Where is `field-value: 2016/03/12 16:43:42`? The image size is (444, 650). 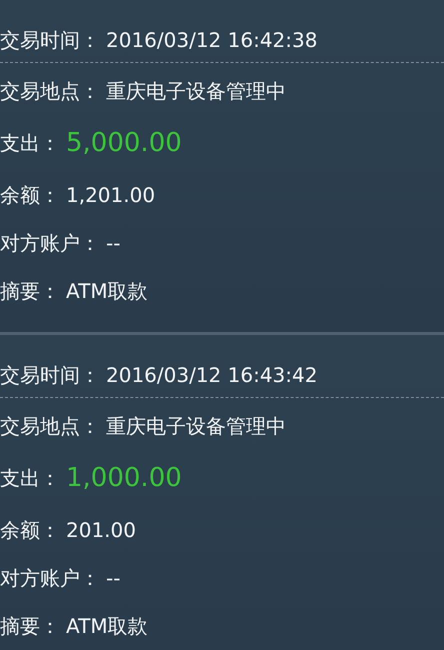 field-value: 2016/03/12 16:43:42 is located at coordinates (212, 375).